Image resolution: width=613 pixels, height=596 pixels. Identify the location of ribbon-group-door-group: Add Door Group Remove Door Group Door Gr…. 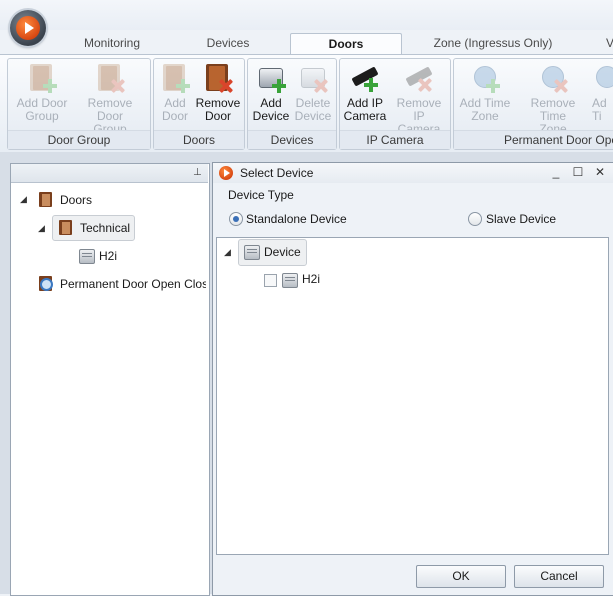
(79, 104).